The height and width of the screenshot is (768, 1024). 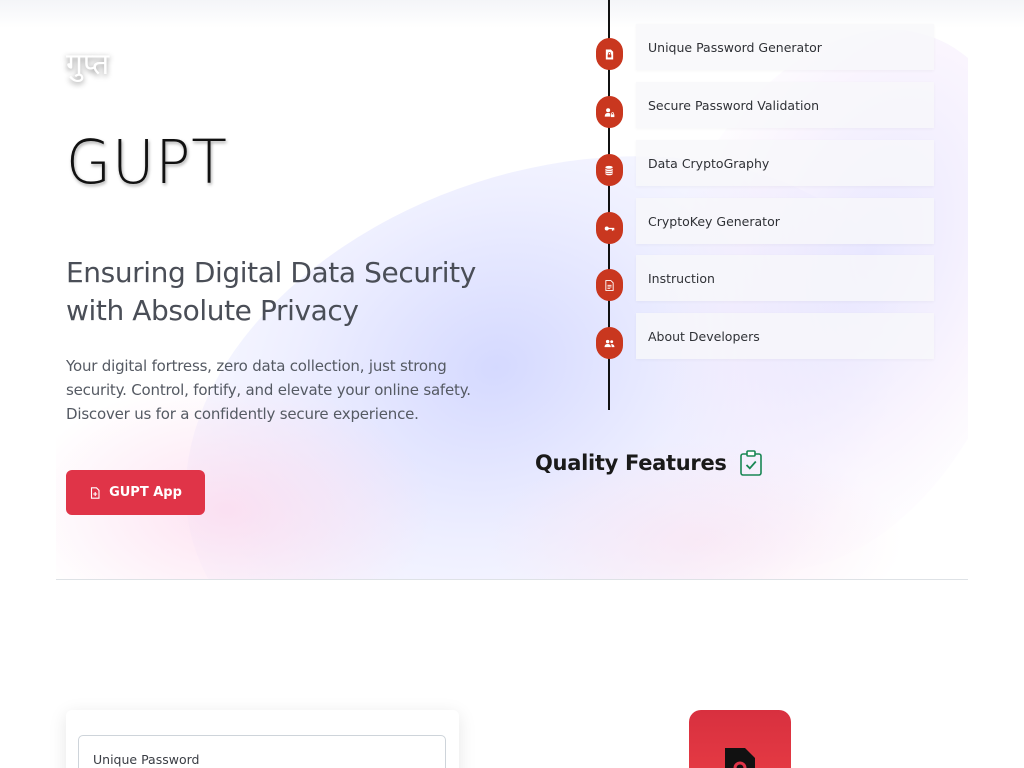 What do you see at coordinates (95, 492) in the screenshot?
I see `file-plus-icon` at bounding box center [95, 492].